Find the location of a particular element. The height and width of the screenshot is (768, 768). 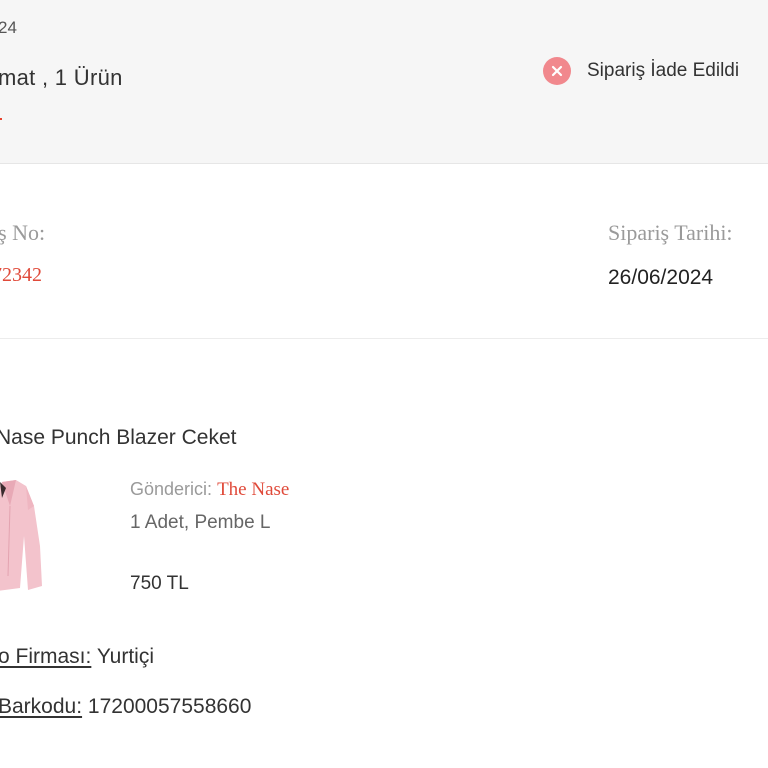

shipping-carrier-value: Yurtiçi is located at coordinates (125, 656).